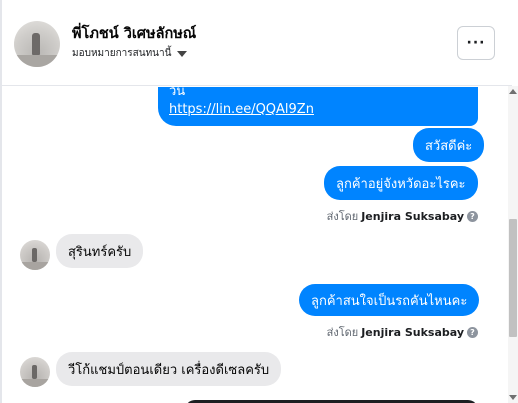  I want to click on message-text: วีโก้แชมป์ตอนเดียว เครื่องดีเซลครับ, so click(169, 370).